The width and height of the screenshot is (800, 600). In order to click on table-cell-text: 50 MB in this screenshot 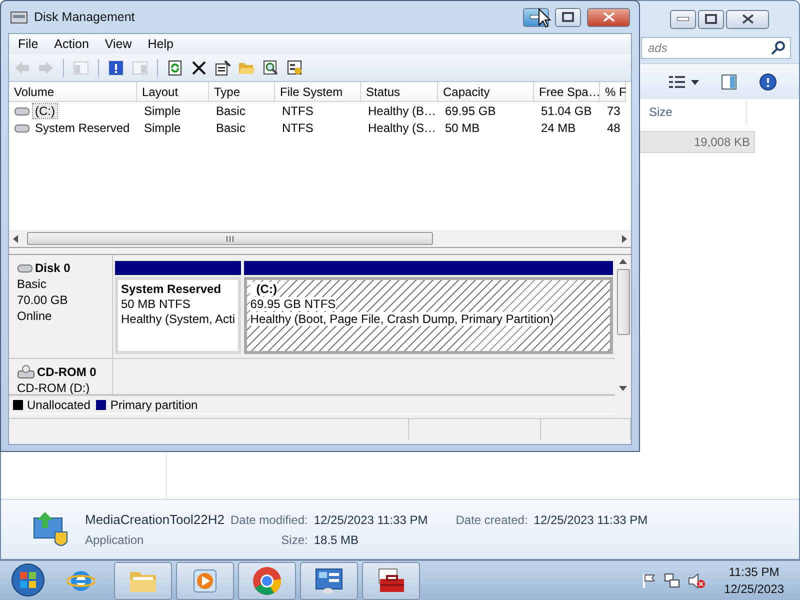, I will do `click(462, 127)`.